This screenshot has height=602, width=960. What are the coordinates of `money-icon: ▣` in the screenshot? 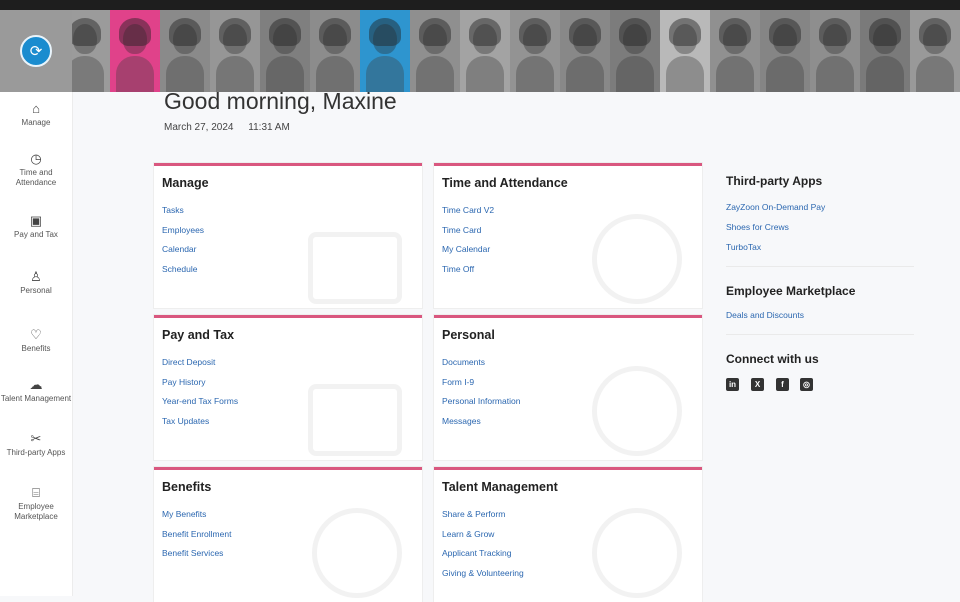 It's located at (36, 220).